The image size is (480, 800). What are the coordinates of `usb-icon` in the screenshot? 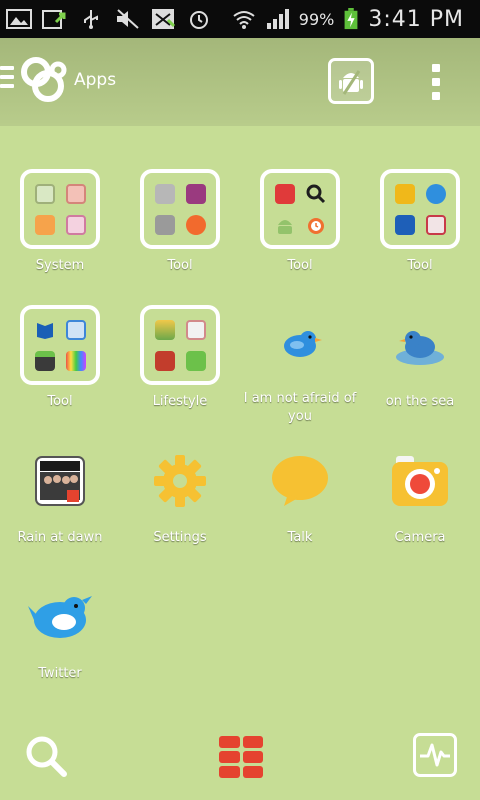 It's located at (91, 19).